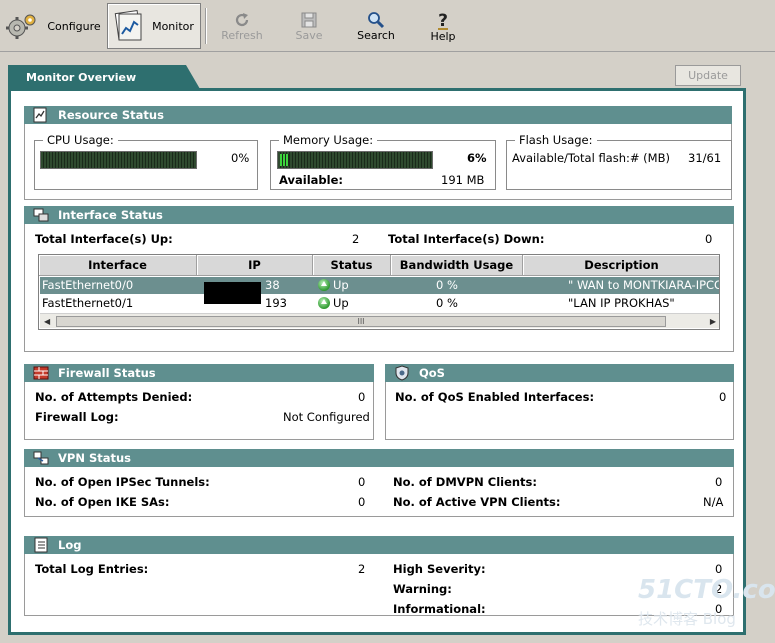 The height and width of the screenshot is (643, 775). Describe the element at coordinates (591, 158) in the screenshot. I see `flash-usage-text: Available/Total flash:# (MB)` at that location.